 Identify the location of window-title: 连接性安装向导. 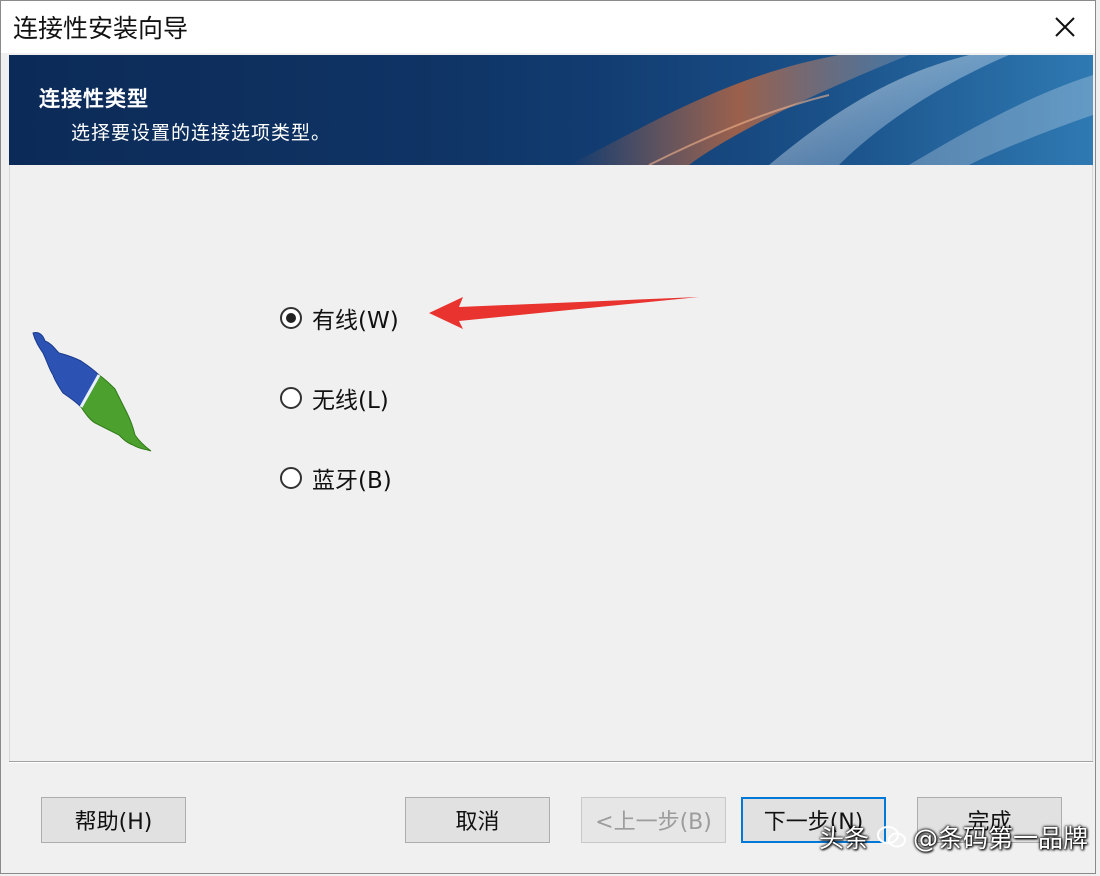
(101, 28).